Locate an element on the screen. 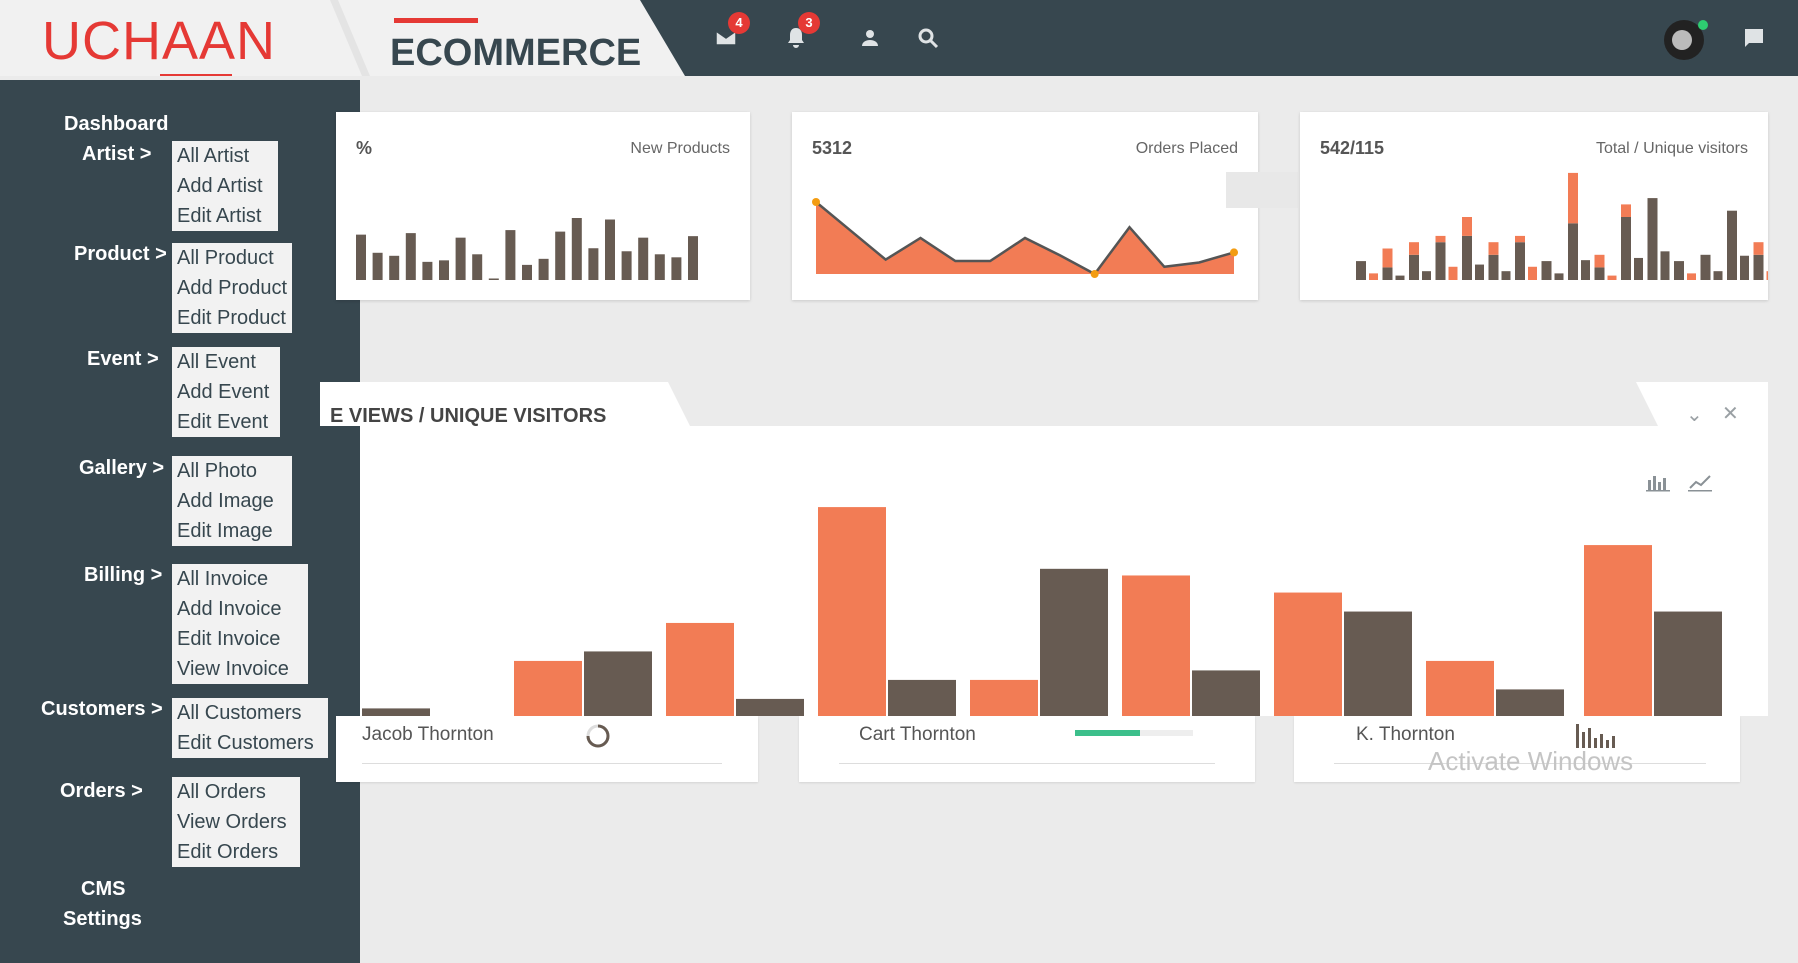  submenu-all-invoice: All Invoice is located at coordinates (240, 579).